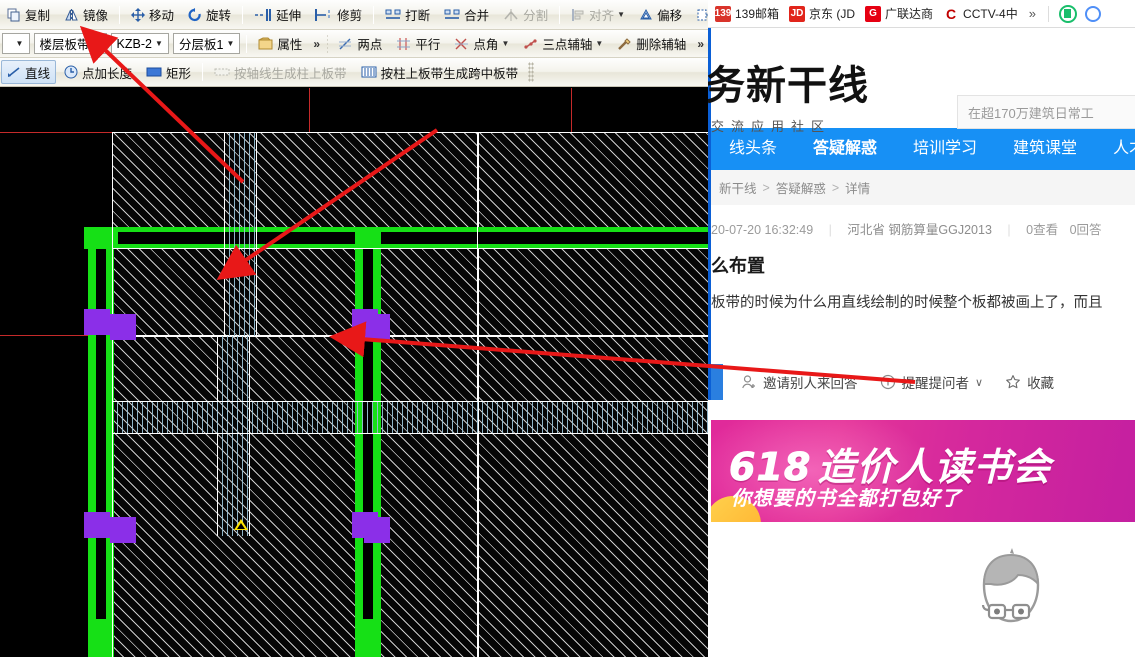  Describe the element at coordinates (360, 44) in the screenshot. I see `toolbar-button-two-point: 两点` at that location.